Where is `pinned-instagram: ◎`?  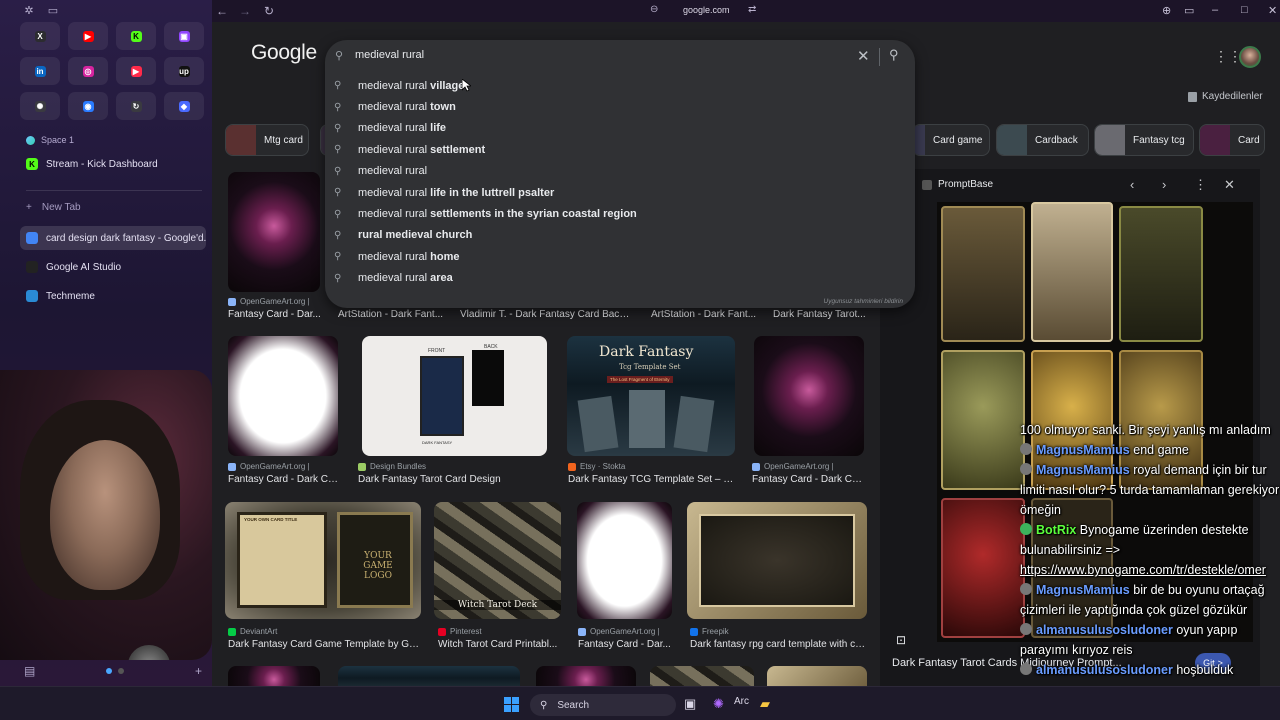 pinned-instagram: ◎ is located at coordinates (88, 71).